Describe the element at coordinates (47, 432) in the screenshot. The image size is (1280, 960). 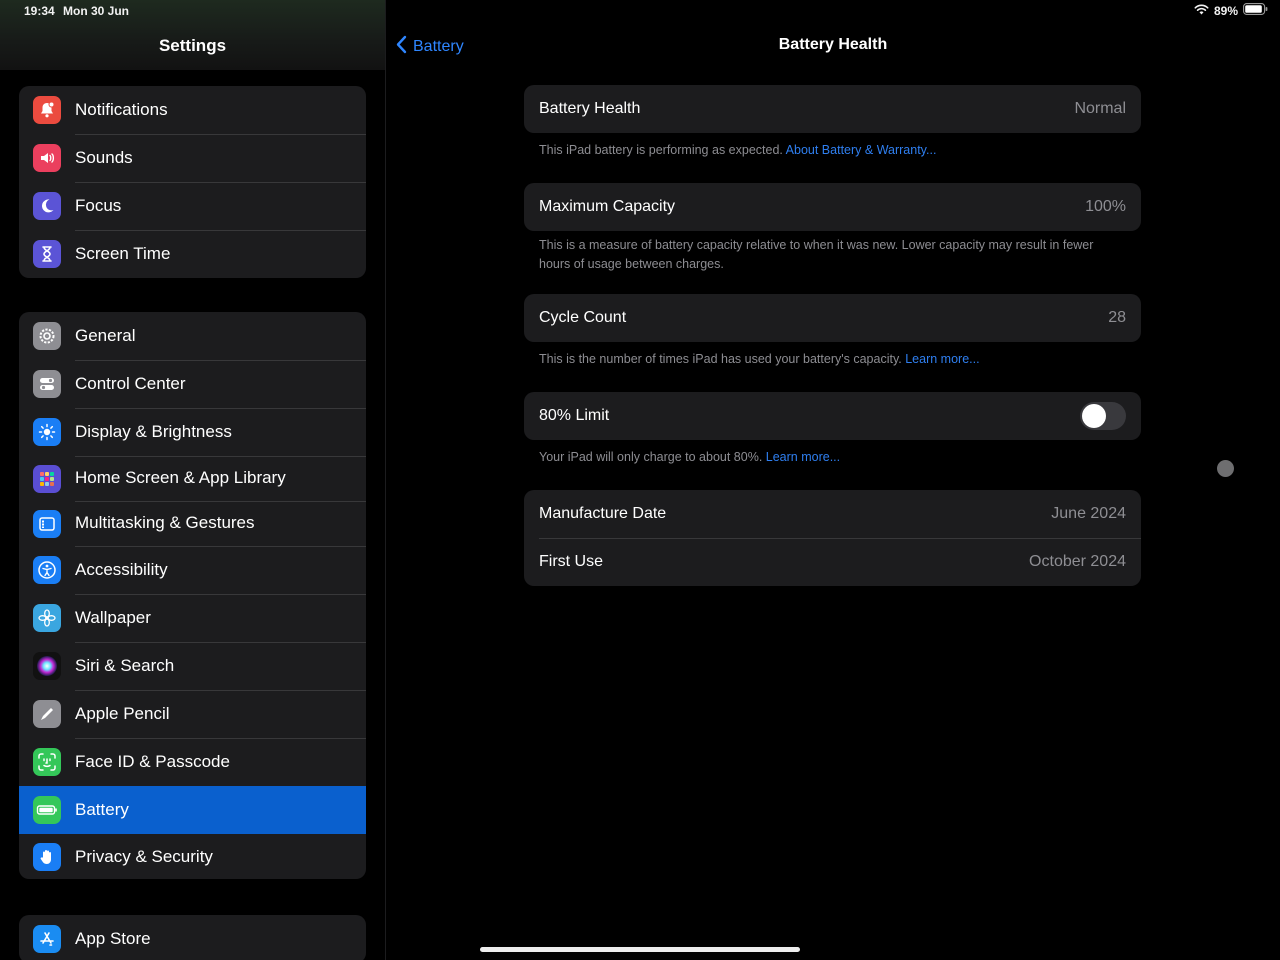
I see `sun-icon` at that location.